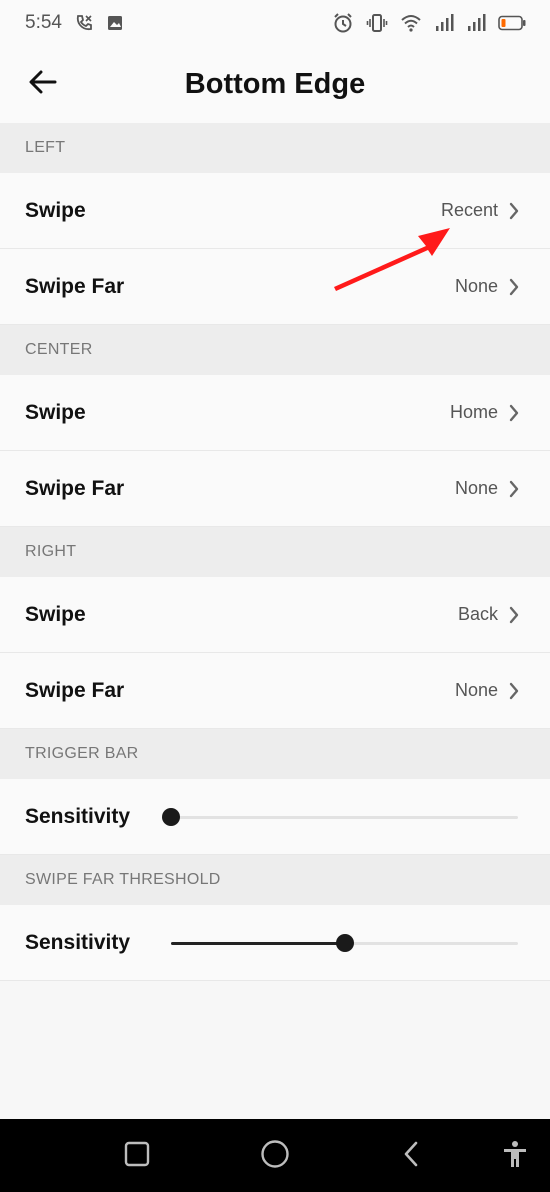 The image size is (550, 1192). I want to click on status-time: 5:54, so click(43, 22).